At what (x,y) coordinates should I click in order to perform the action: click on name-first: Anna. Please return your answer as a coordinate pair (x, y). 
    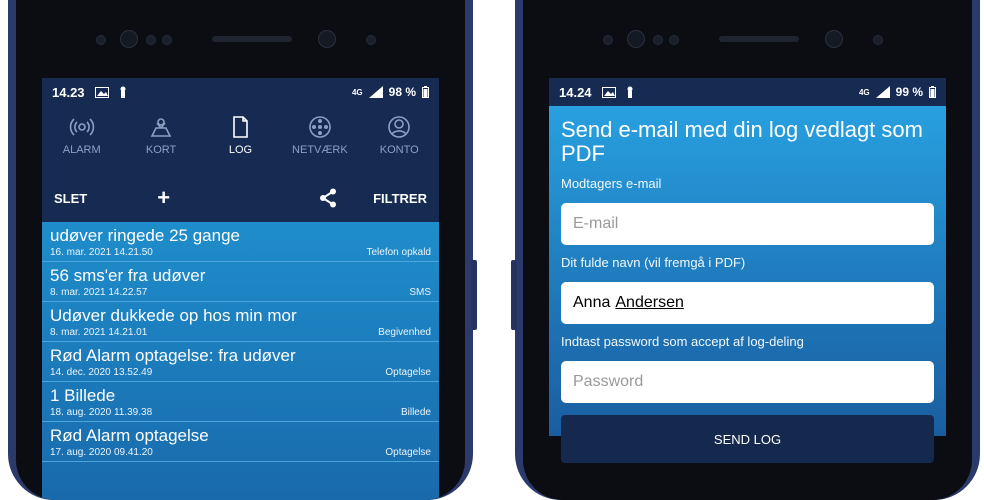
    Looking at the image, I should click on (592, 302).